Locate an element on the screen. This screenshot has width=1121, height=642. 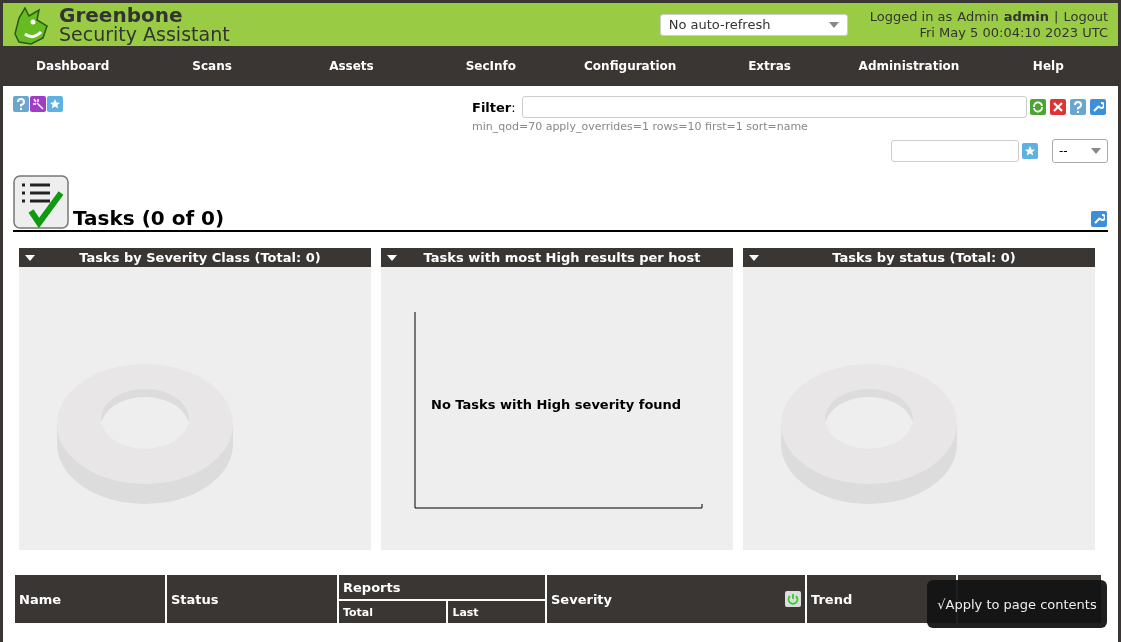
chart-title: Tasks with most High results per host is located at coordinates (562, 257).